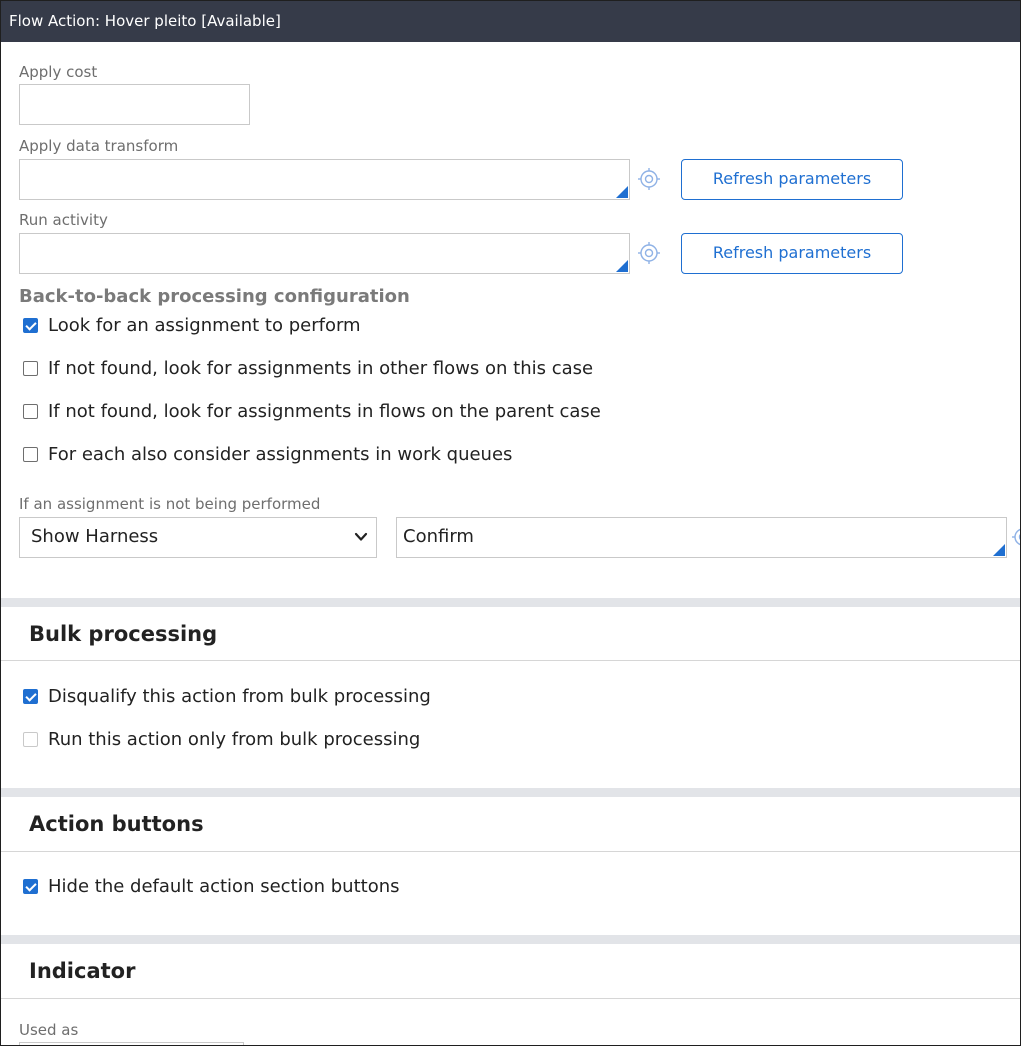 The image size is (1021, 1046). What do you see at coordinates (123, 634) in the screenshot?
I see `bulk-processing-title: Bulk processing` at bounding box center [123, 634].